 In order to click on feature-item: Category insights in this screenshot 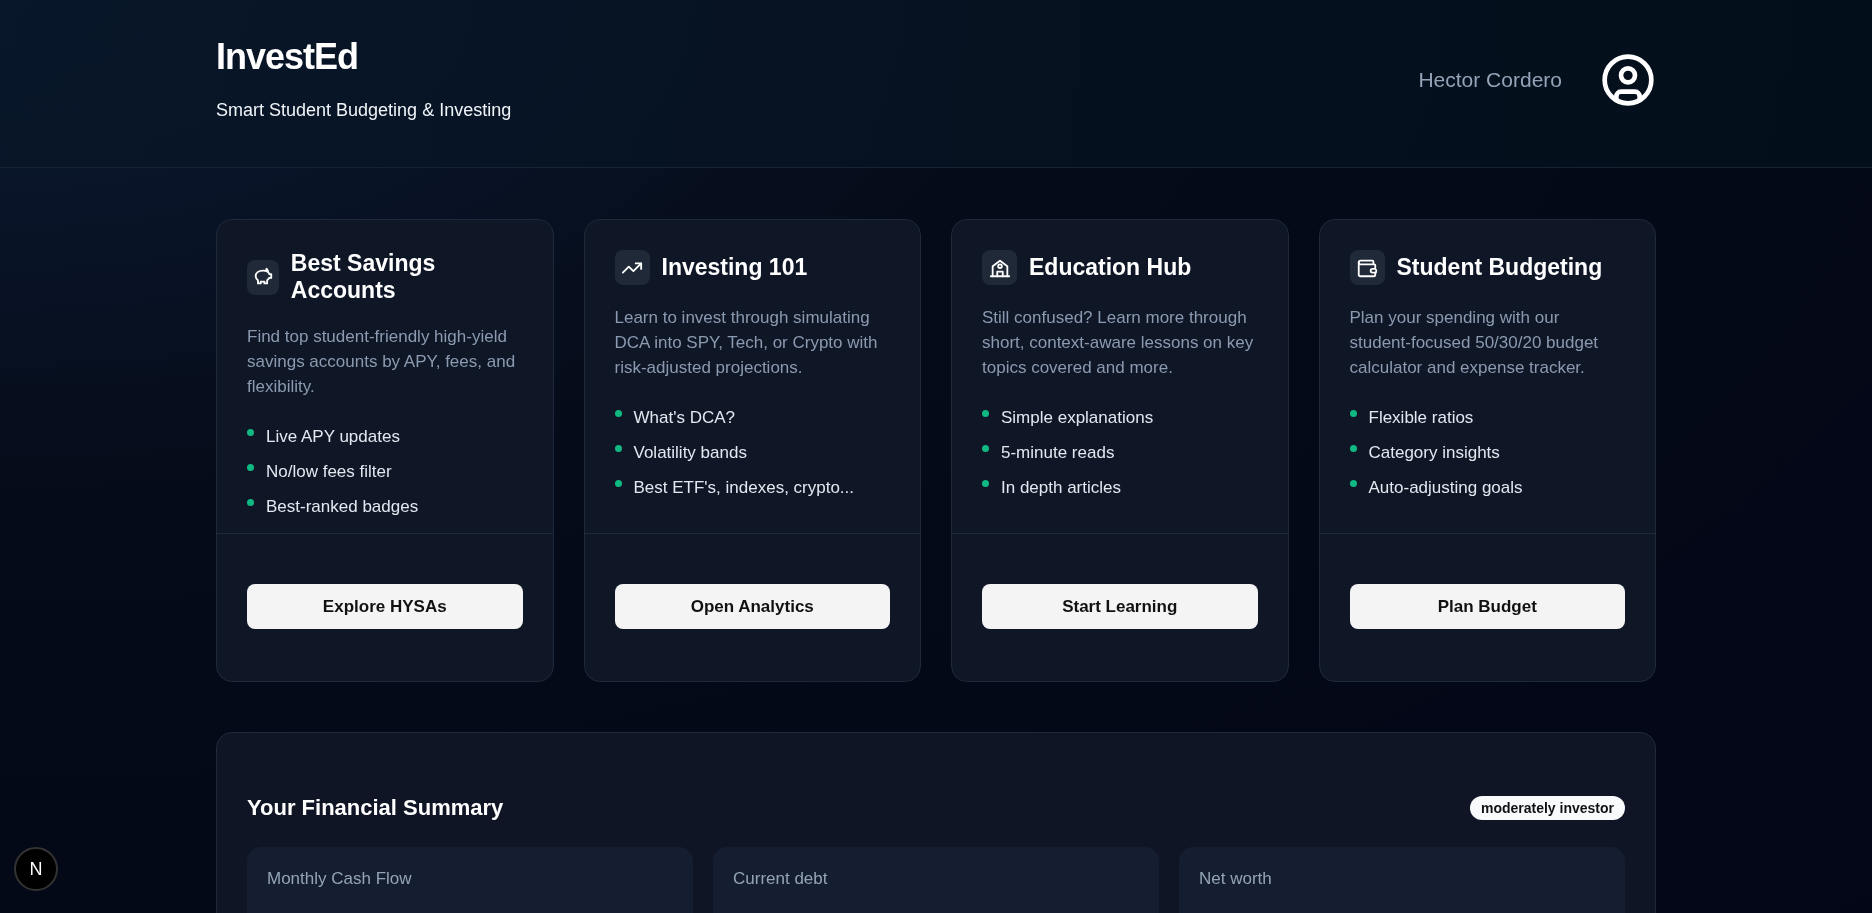, I will do `click(1434, 453)`.